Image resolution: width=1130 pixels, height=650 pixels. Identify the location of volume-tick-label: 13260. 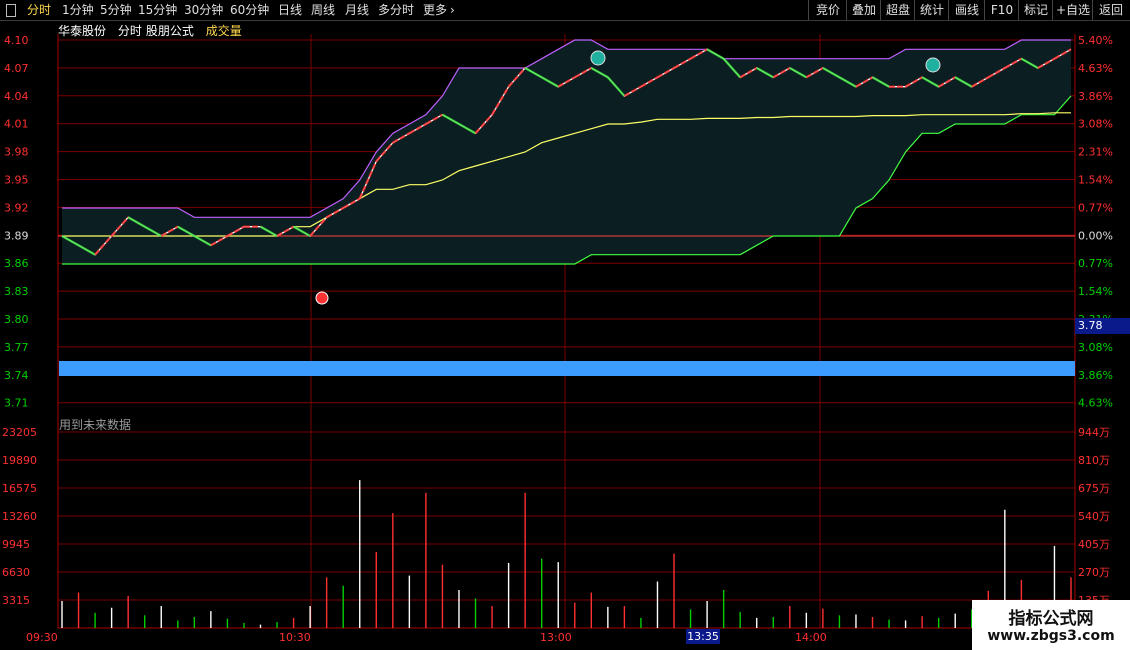
(19, 516).